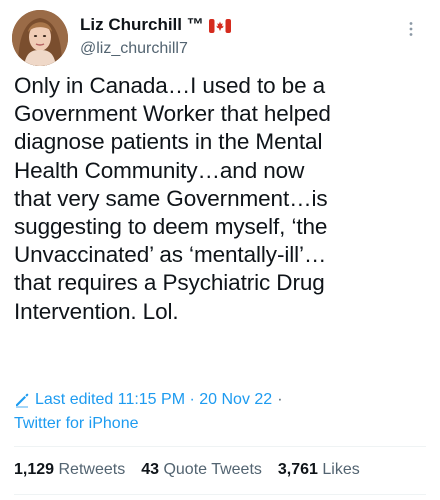  What do you see at coordinates (319, 470) in the screenshot?
I see `likes-stat: 3,761 Likes` at bounding box center [319, 470].